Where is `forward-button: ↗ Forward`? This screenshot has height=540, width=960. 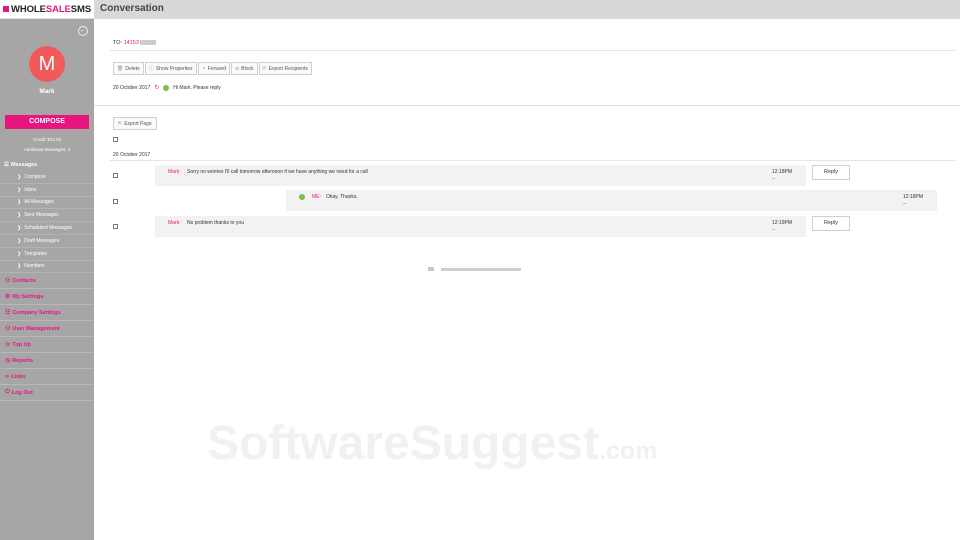
forward-button: ↗ Forward is located at coordinates (214, 68).